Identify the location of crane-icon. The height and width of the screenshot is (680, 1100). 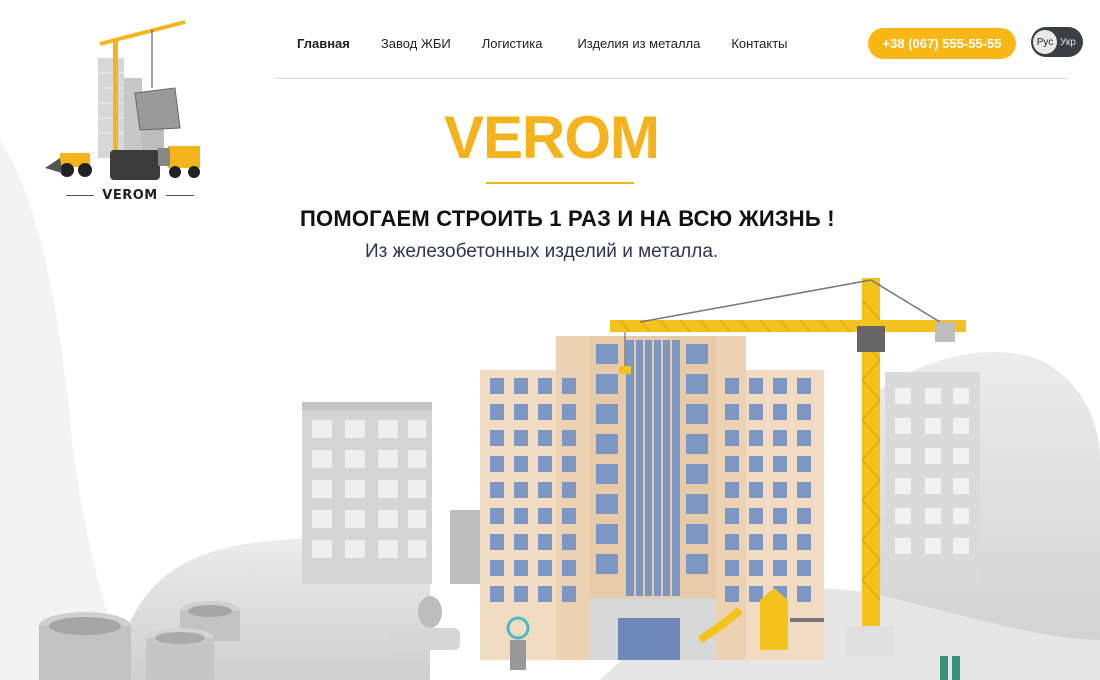
(122, 100).